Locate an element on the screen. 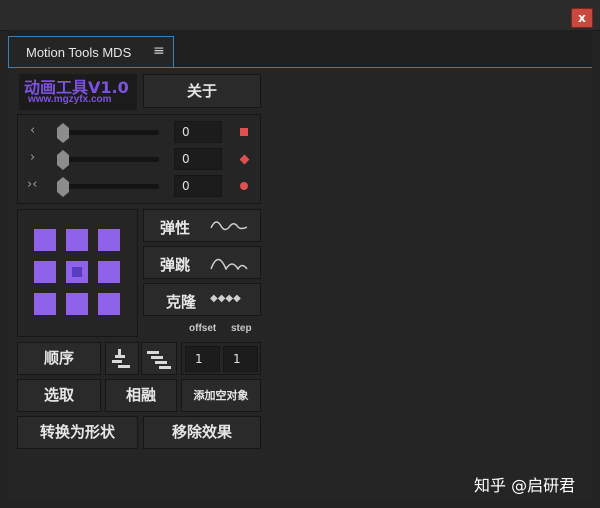 The height and width of the screenshot is (508, 600). slider-row: ‹ 0 is located at coordinates (140, 132).